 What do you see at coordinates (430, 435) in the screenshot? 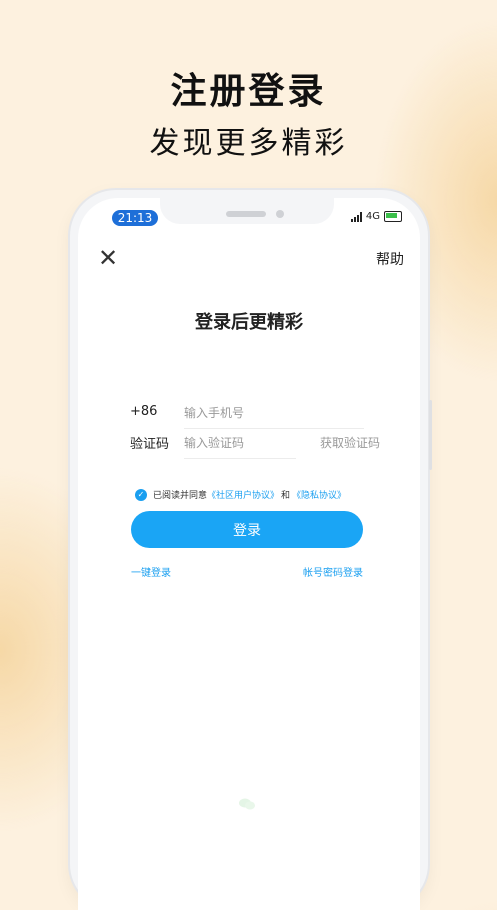
I see `phone-side-button` at bounding box center [430, 435].